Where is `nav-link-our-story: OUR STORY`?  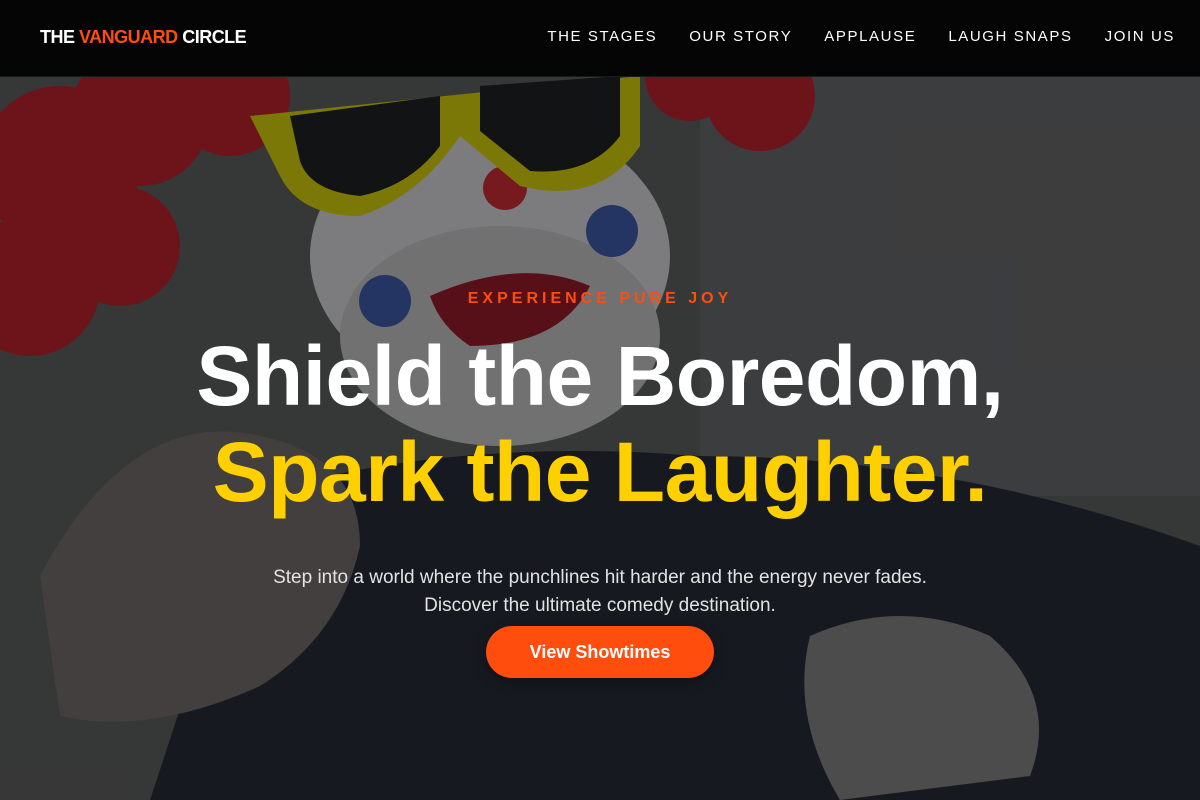 nav-link-our-story: OUR STORY is located at coordinates (740, 36).